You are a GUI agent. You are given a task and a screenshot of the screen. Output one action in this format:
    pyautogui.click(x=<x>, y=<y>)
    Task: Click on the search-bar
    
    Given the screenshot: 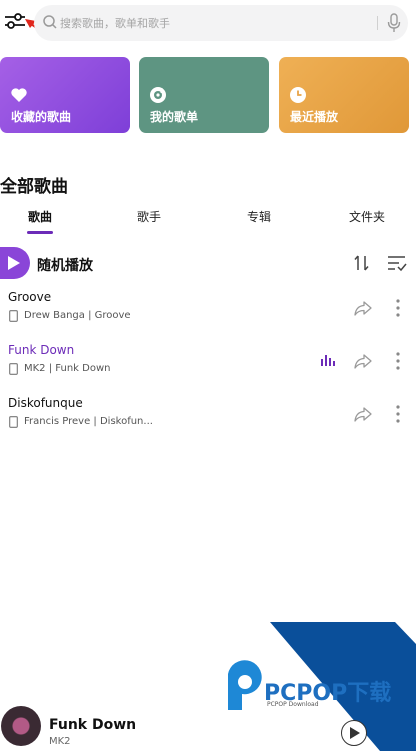 What is the action you would take?
    pyautogui.click(x=221, y=23)
    